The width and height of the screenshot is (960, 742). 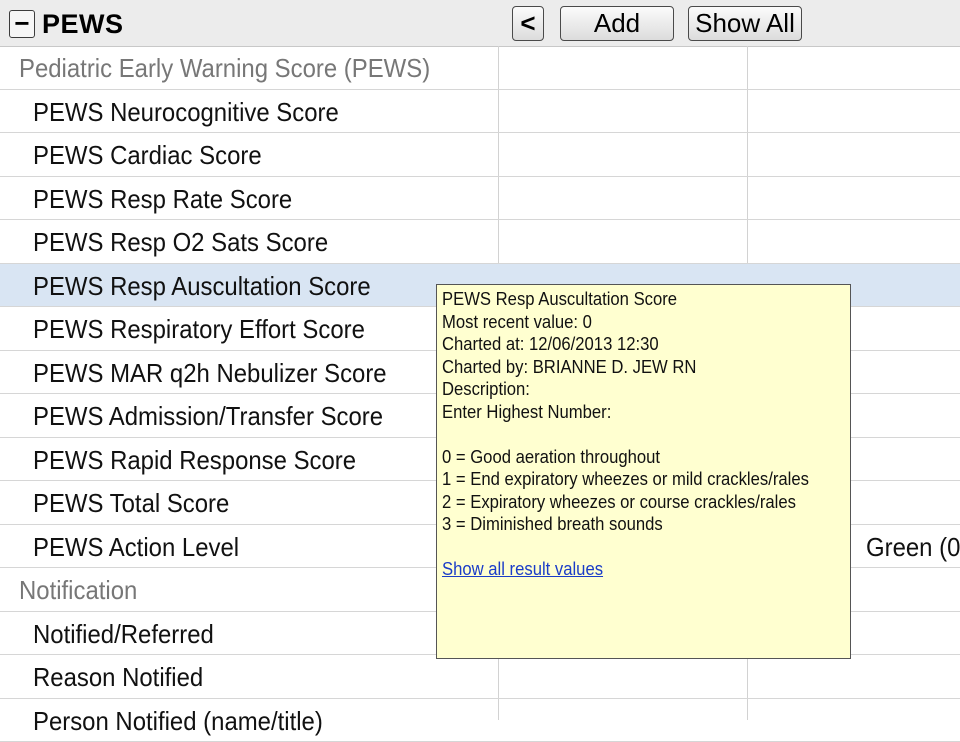 What do you see at coordinates (208, 416) in the screenshot?
I see `row-label: PEWS Admission/Transfer Score` at bounding box center [208, 416].